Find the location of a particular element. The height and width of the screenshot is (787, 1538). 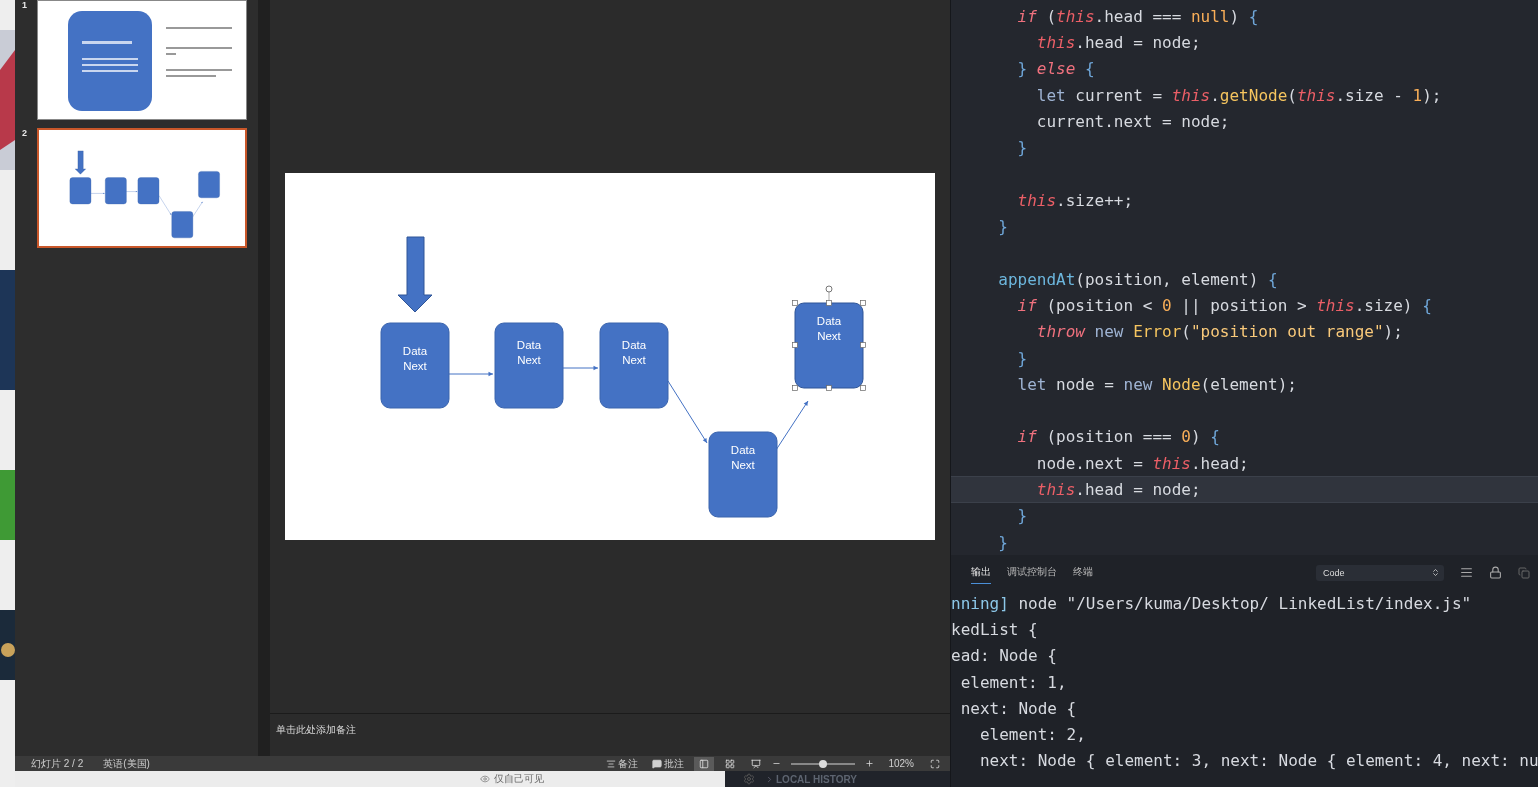

code-text: .head === is located at coordinates (1138, 16).